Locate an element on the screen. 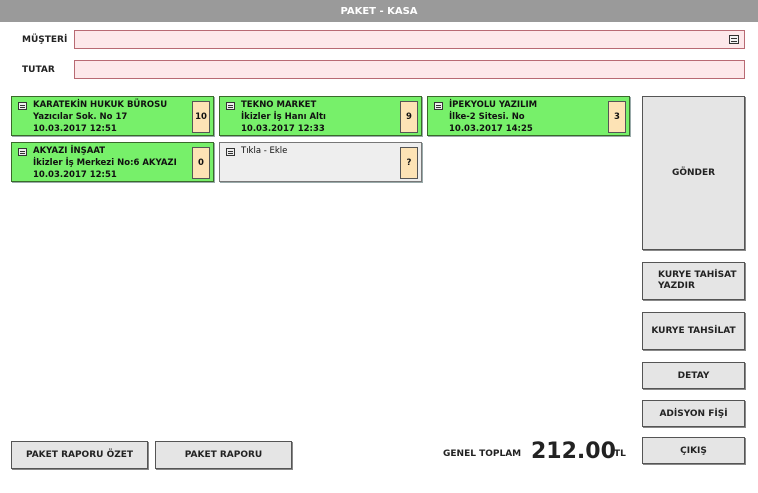 The width and height of the screenshot is (758, 493). customer-list-icon is located at coordinates (734, 39).